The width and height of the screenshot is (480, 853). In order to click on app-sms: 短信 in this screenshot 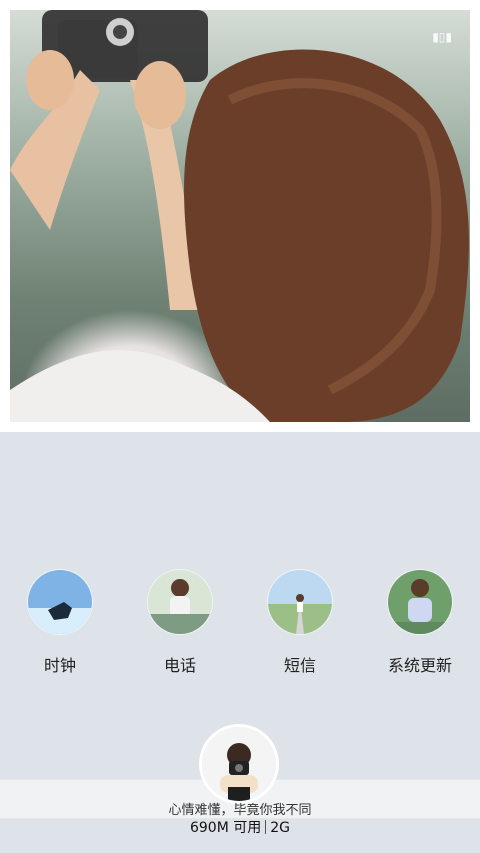, I will do `click(300, 623)`.